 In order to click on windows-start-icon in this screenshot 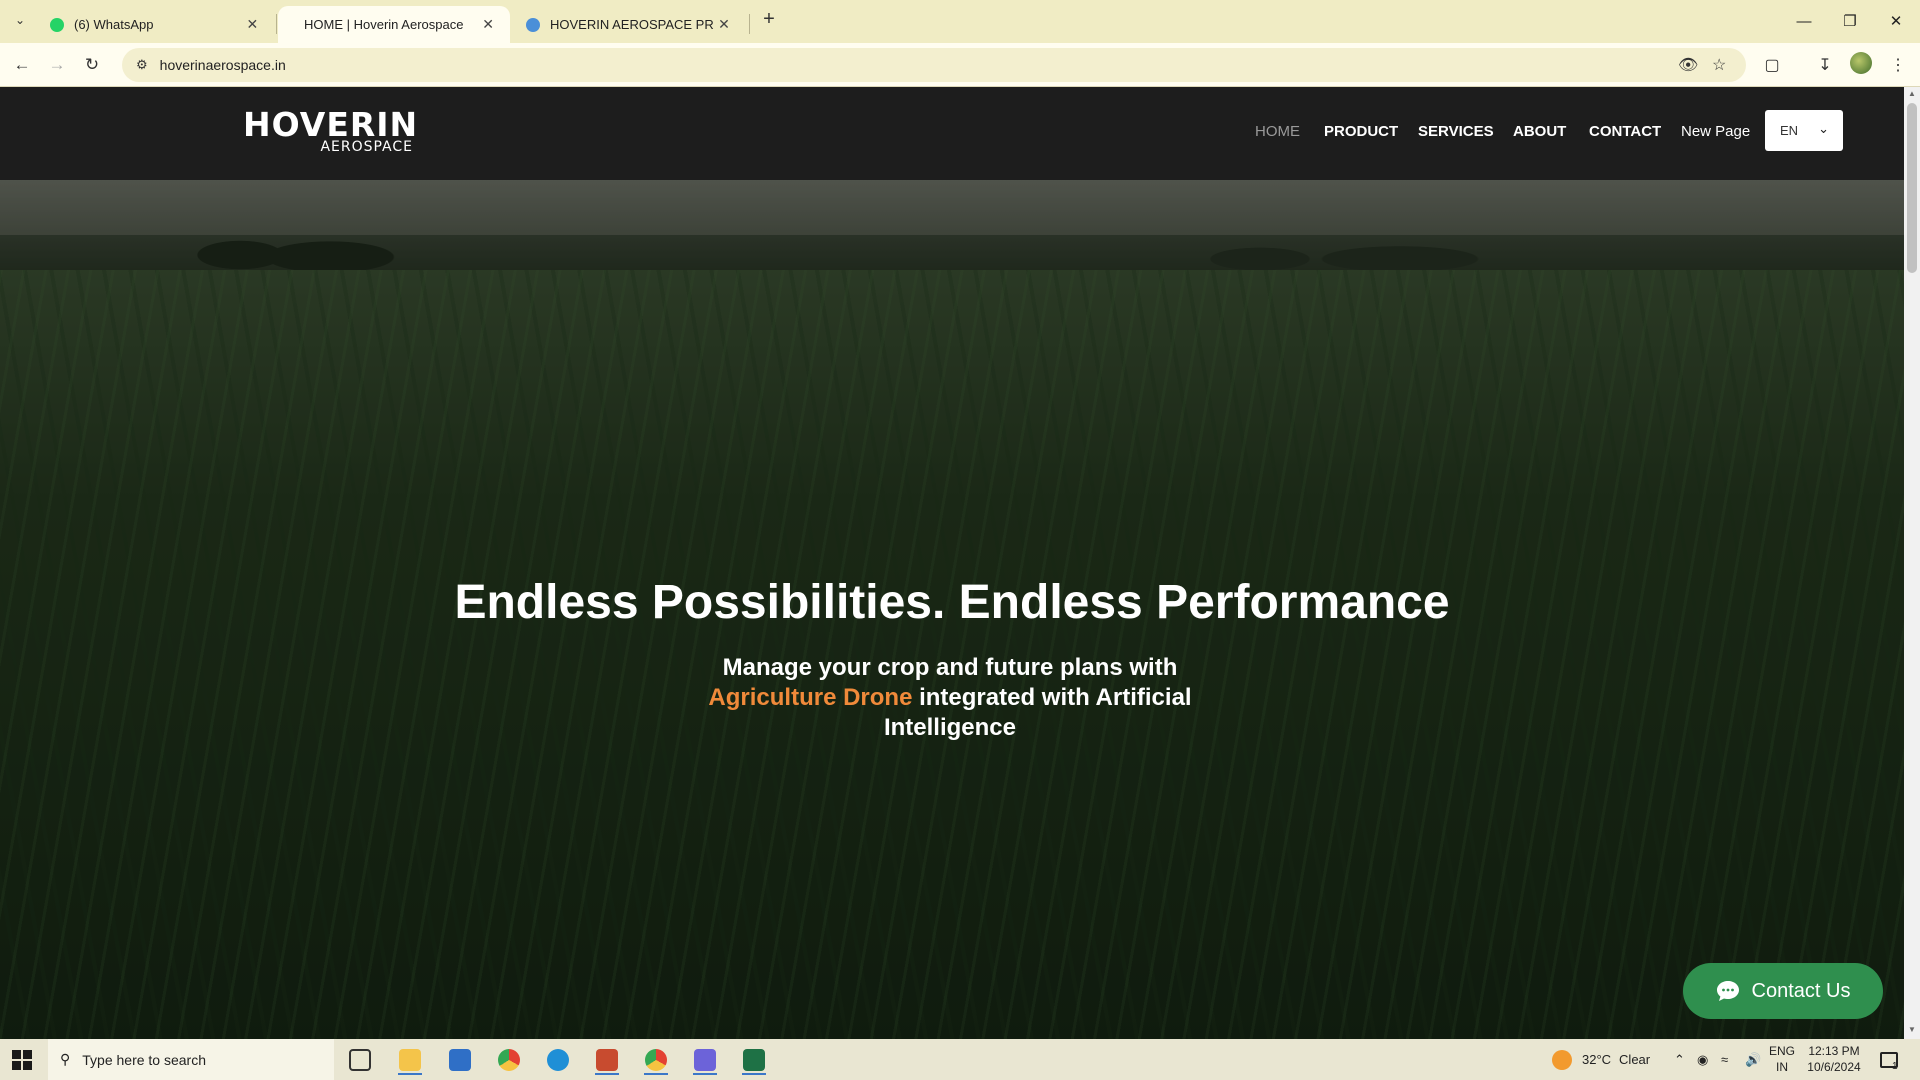, I will do `click(22, 1060)`.